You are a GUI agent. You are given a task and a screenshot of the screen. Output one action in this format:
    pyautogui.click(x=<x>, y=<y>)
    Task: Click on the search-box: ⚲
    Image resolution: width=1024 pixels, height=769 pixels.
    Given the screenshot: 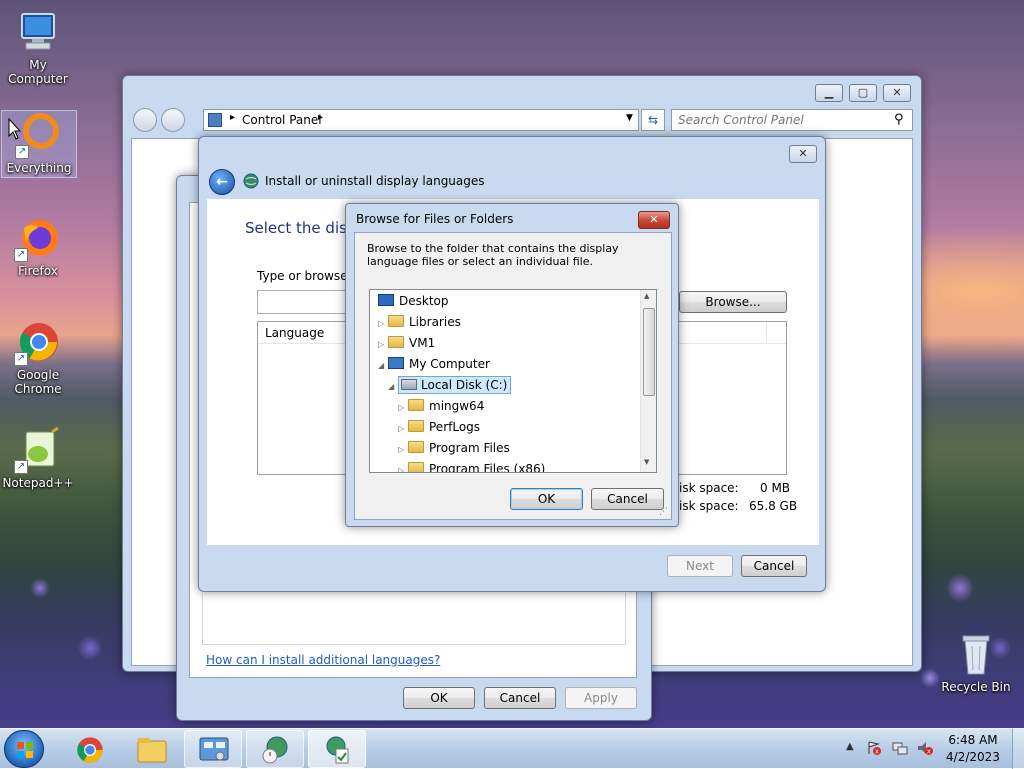 What is the action you would take?
    pyautogui.click(x=792, y=120)
    